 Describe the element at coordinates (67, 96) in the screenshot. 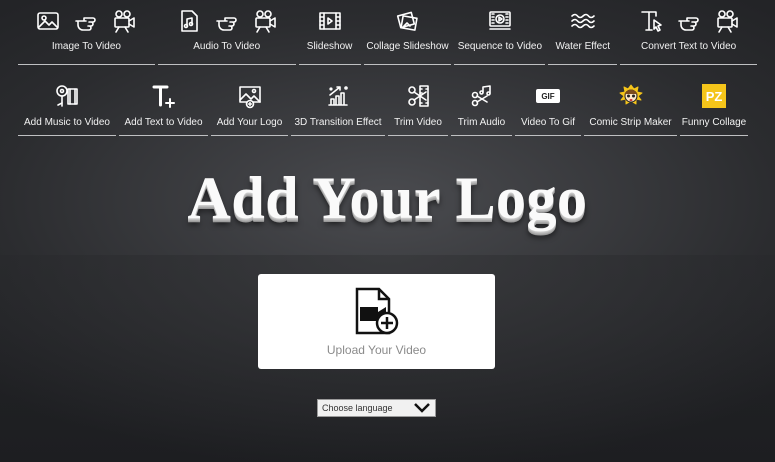

I see `music-film-icon` at that location.